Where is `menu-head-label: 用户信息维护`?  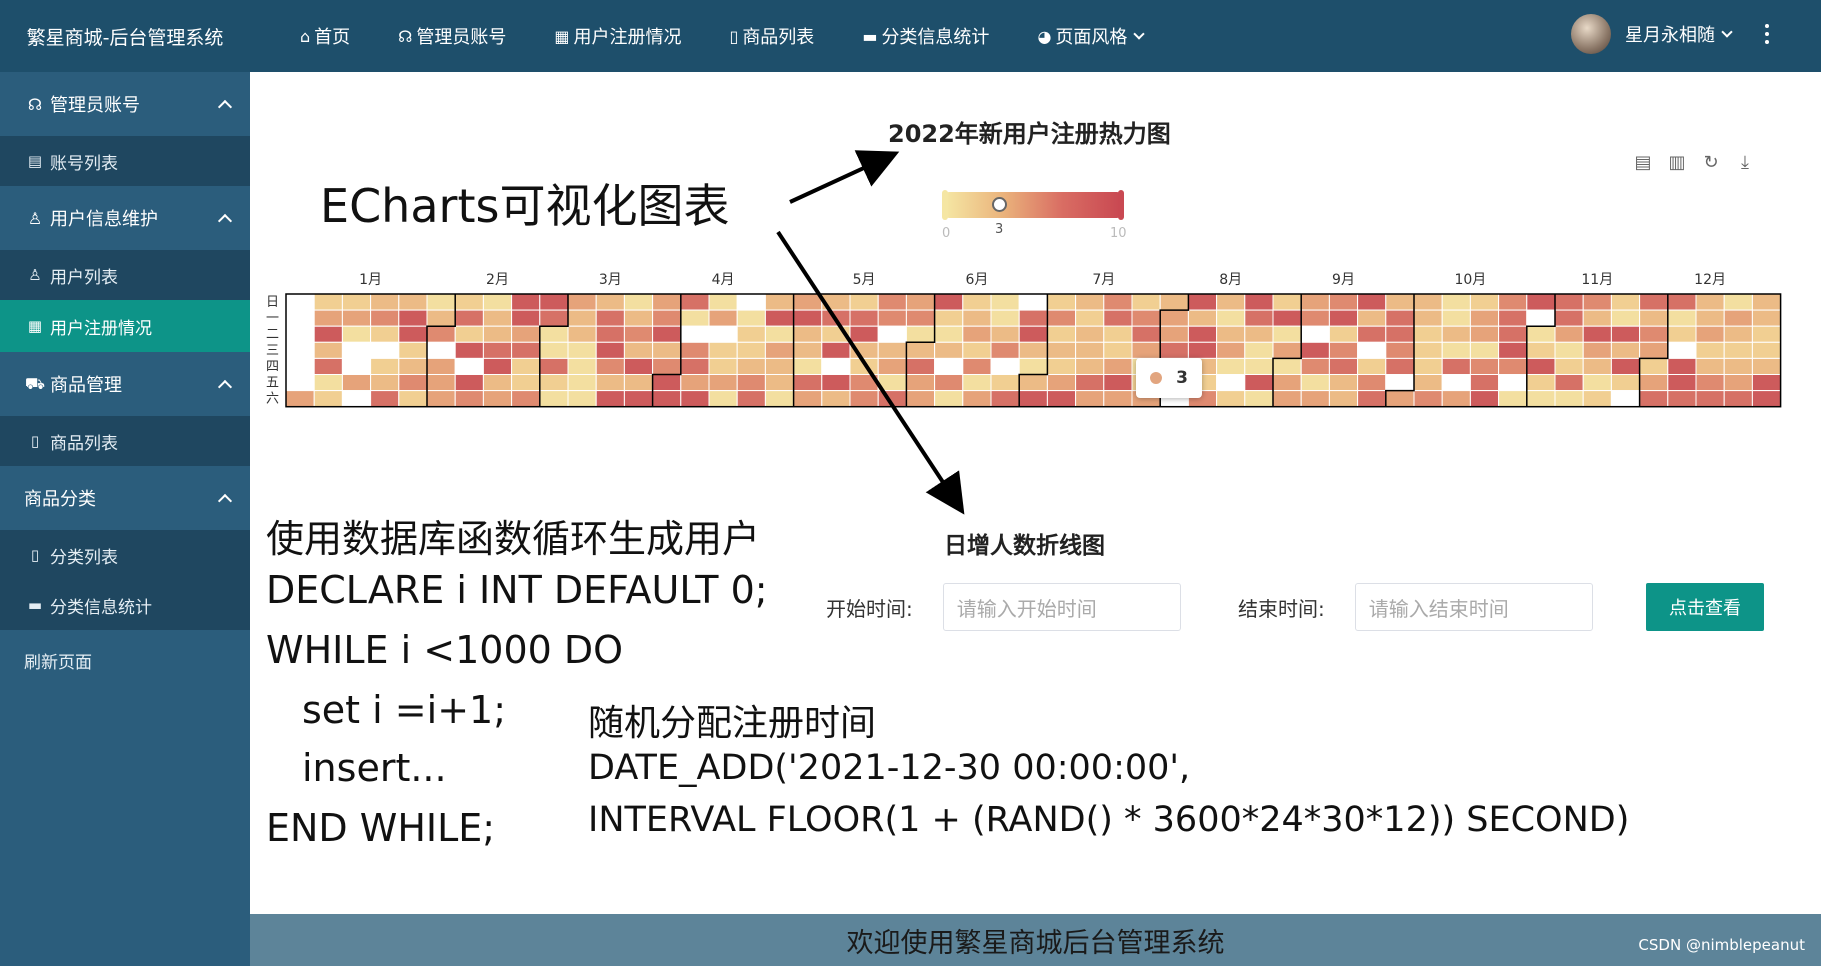
menu-head-label: 用户信息维护 is located at coordinates (104, 219).